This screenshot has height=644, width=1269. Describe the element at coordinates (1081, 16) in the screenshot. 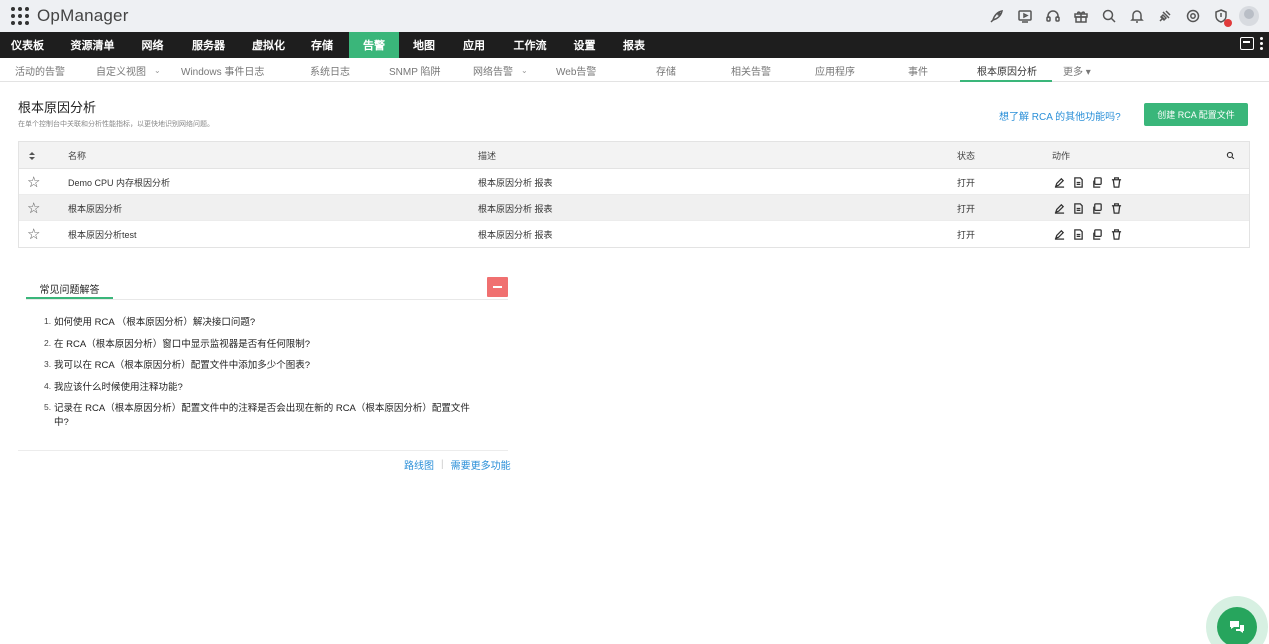

I see `gift-icon` at that location.